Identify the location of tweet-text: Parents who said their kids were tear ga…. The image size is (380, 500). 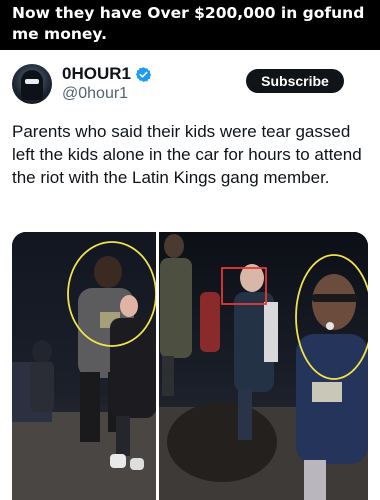
(187, 154).